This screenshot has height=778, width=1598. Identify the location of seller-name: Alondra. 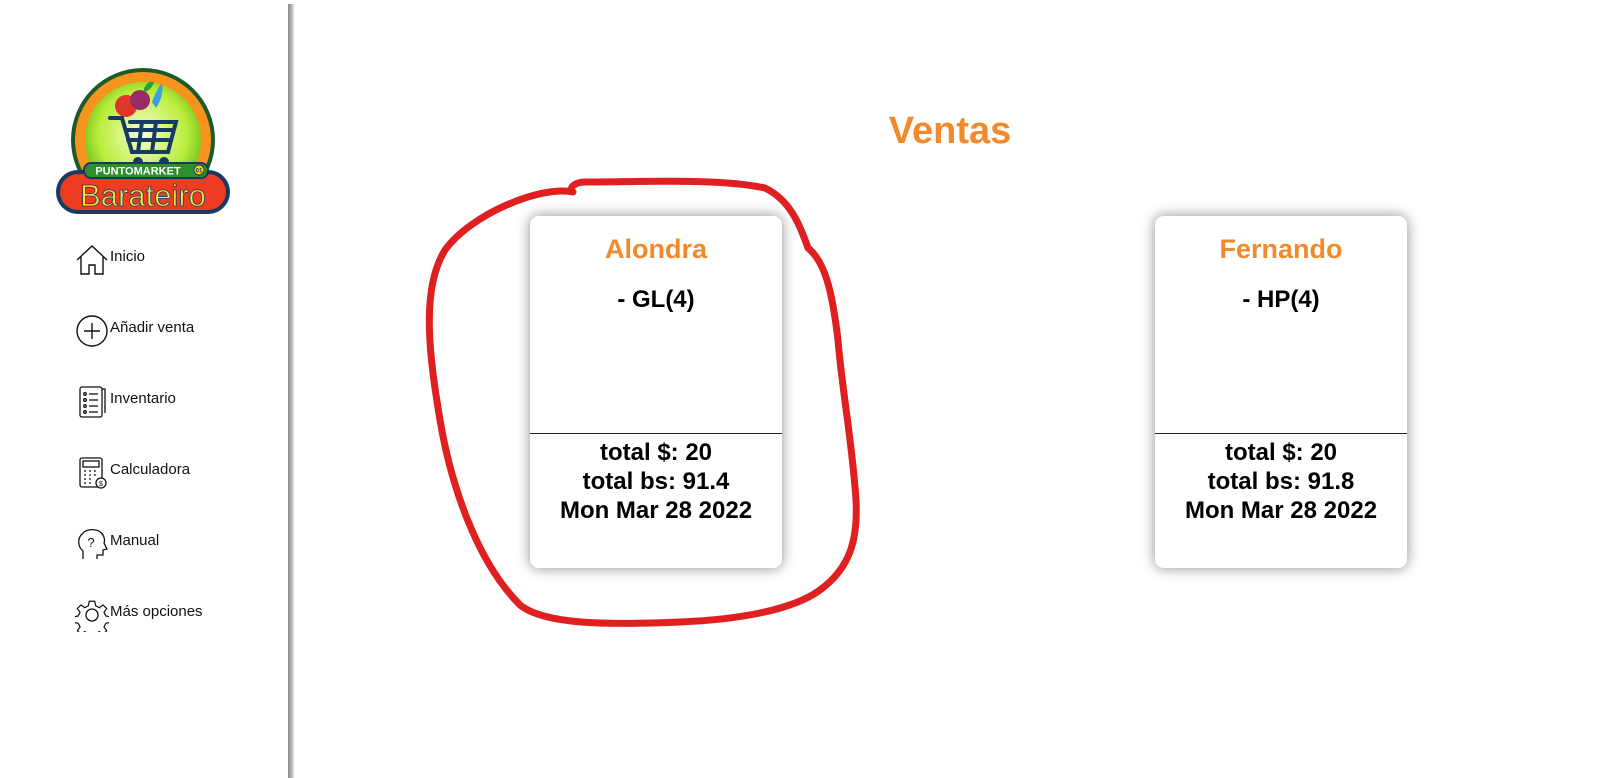
(655, 249).